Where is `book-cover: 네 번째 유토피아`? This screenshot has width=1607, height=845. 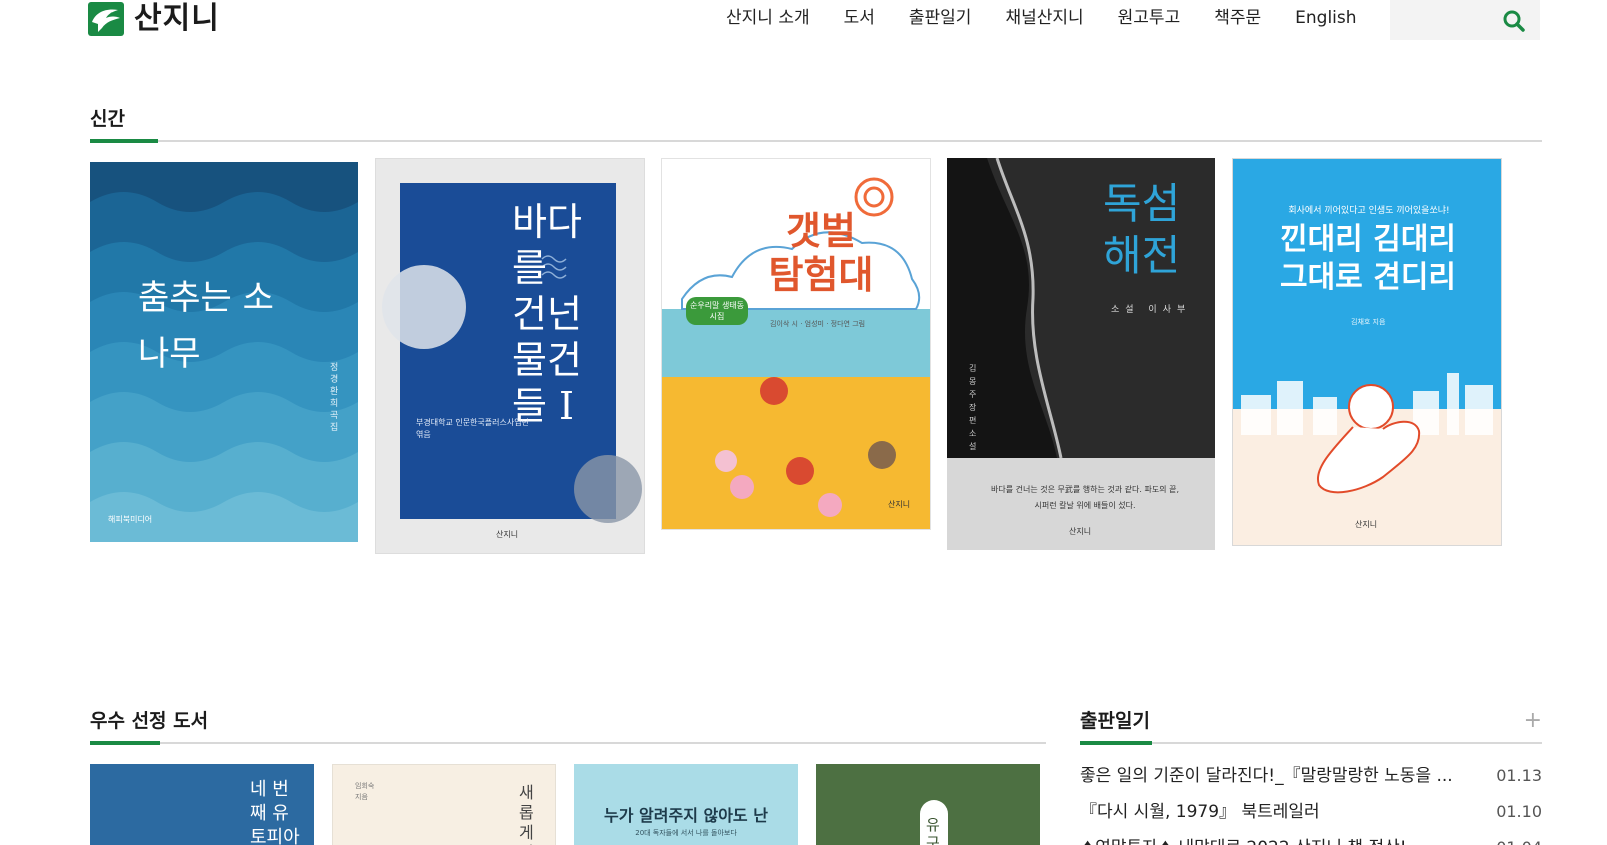 book-cover: 네 번째 유토피아 is located at coordinates (202, 804).